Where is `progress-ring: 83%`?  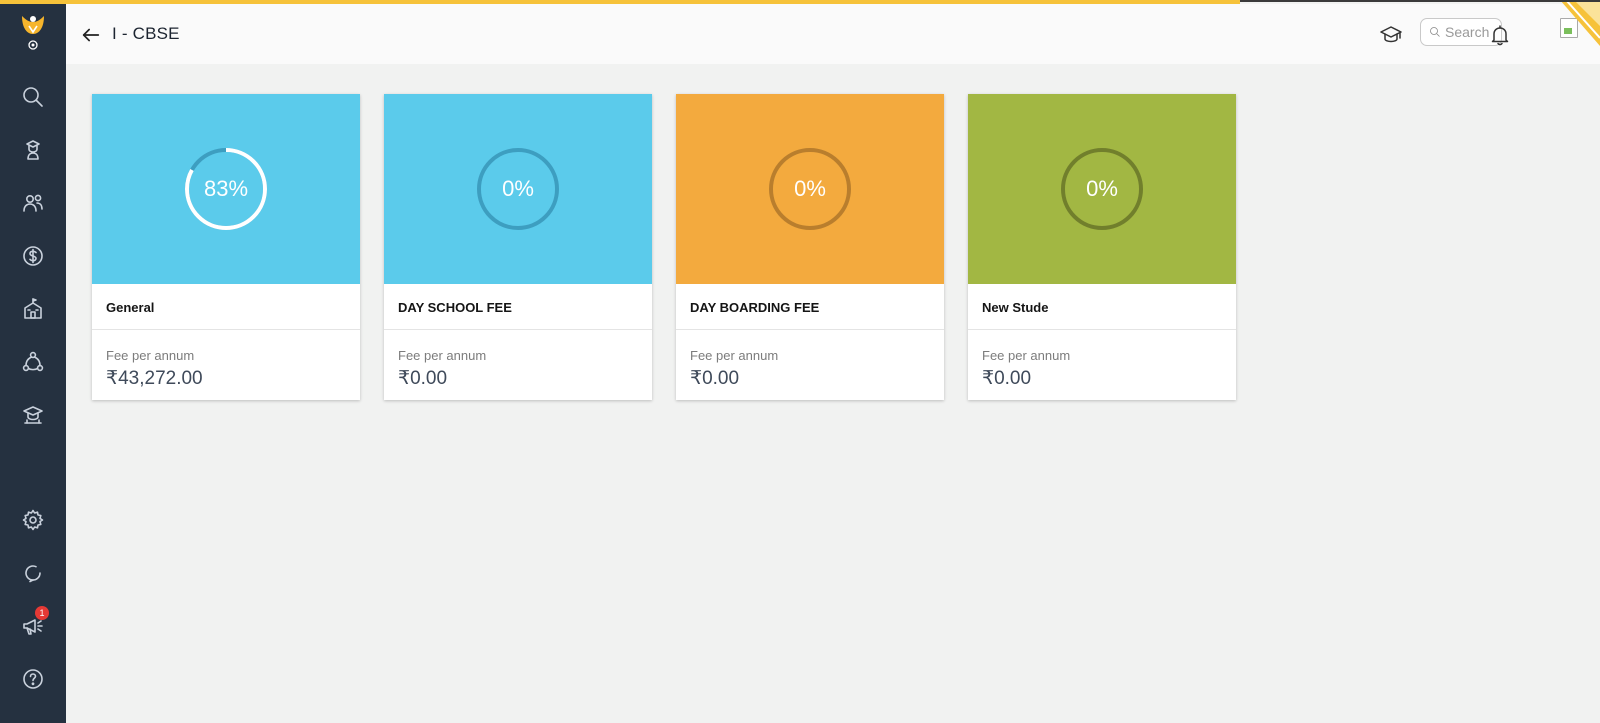
progress-ring: 83% is located at coordinates (226, 189).